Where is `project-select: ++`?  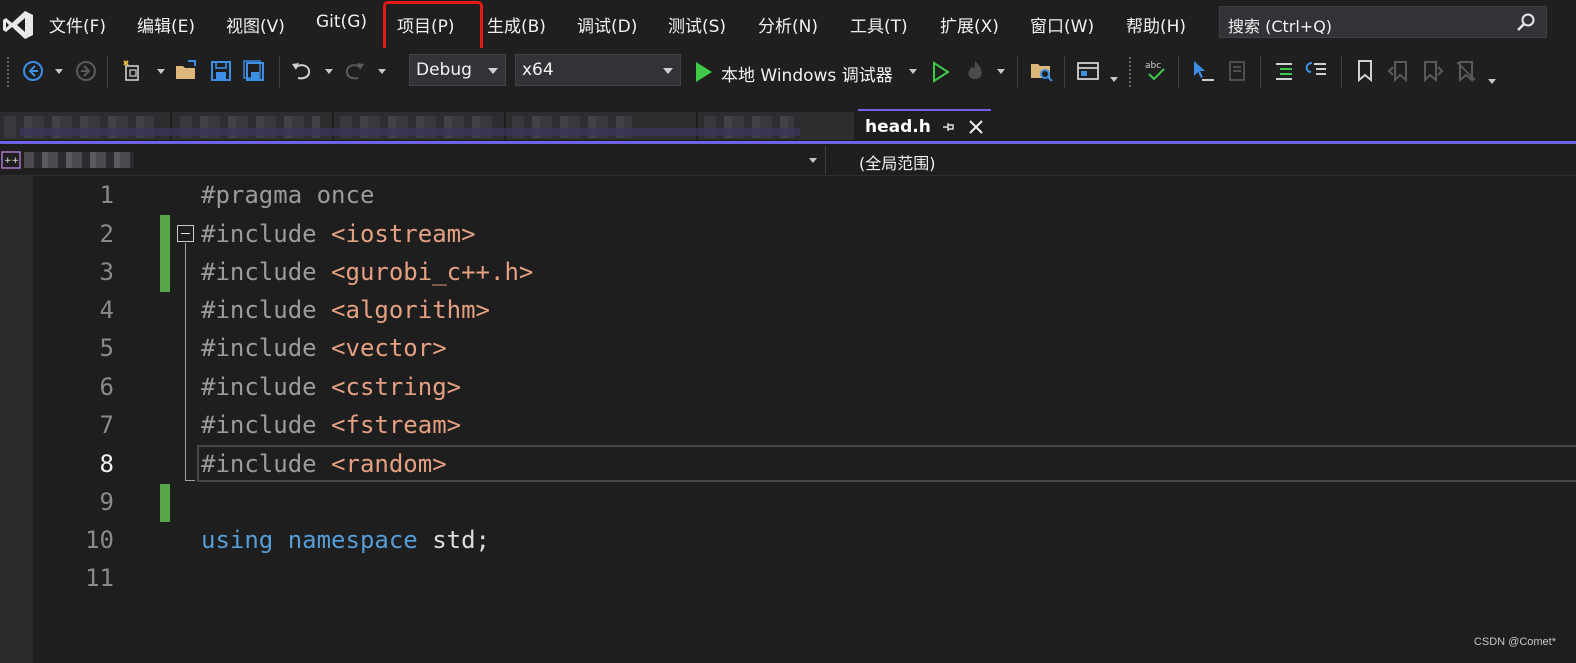 project-select: ++ is located at coordinates (413, 160).